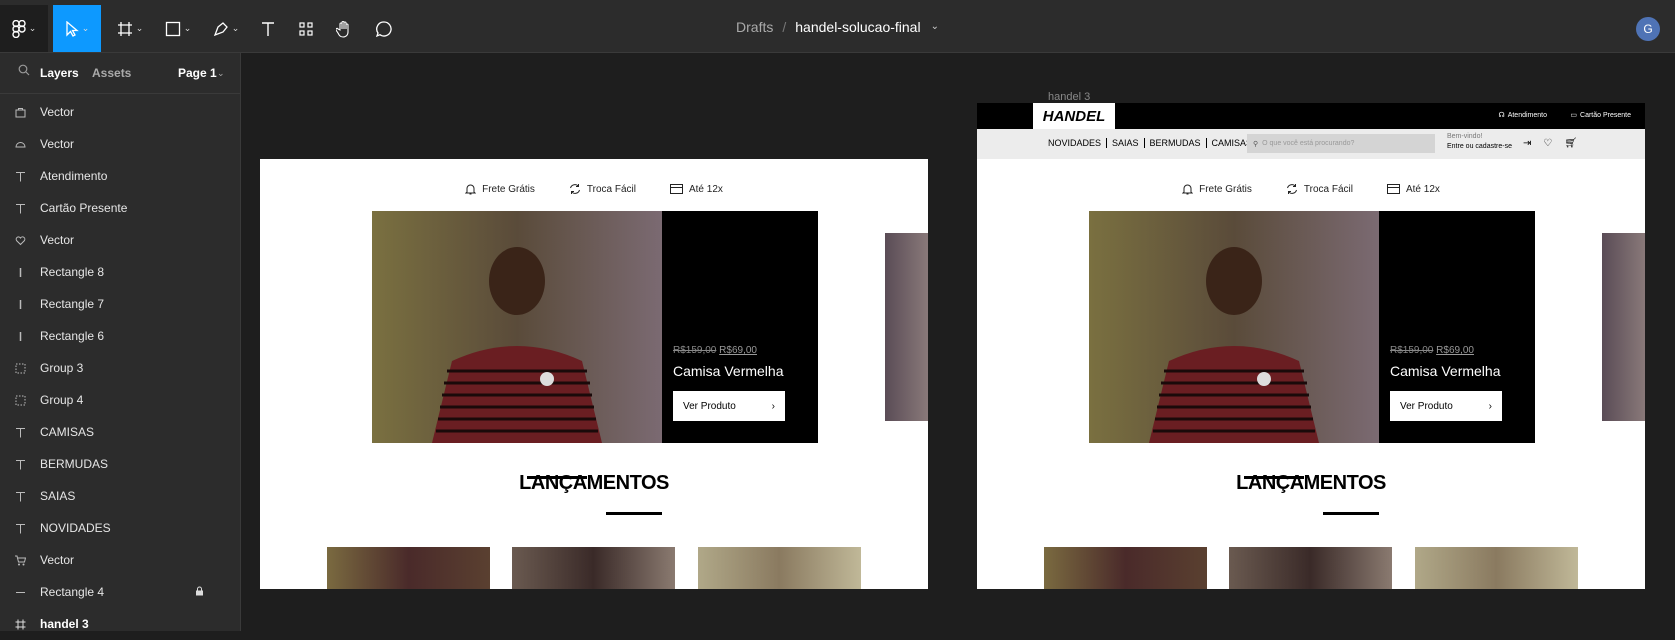 The image size is (1675, 640). I want to click on frame-tool-button: ⌄, so click(130, 28).